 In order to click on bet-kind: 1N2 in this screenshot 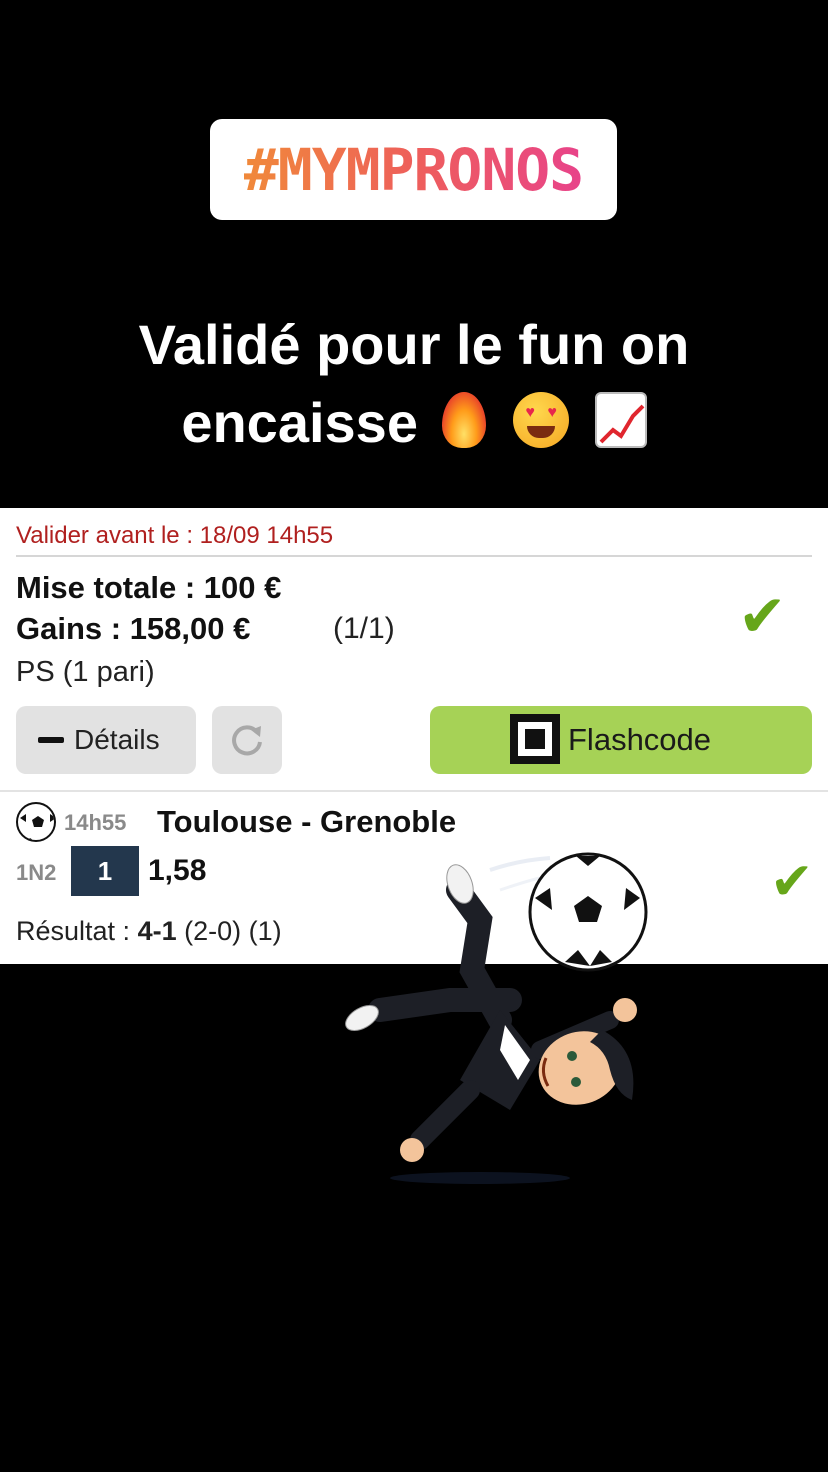, I will do `click(36, 872)`.